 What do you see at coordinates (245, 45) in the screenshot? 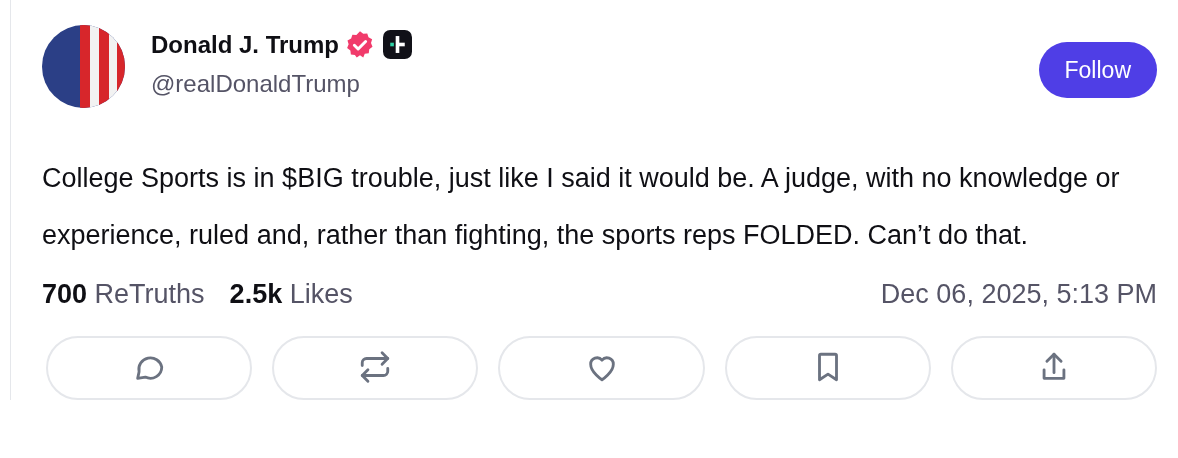
I see `author-name: Donald J. Trump` at bounding box center [245, 45].